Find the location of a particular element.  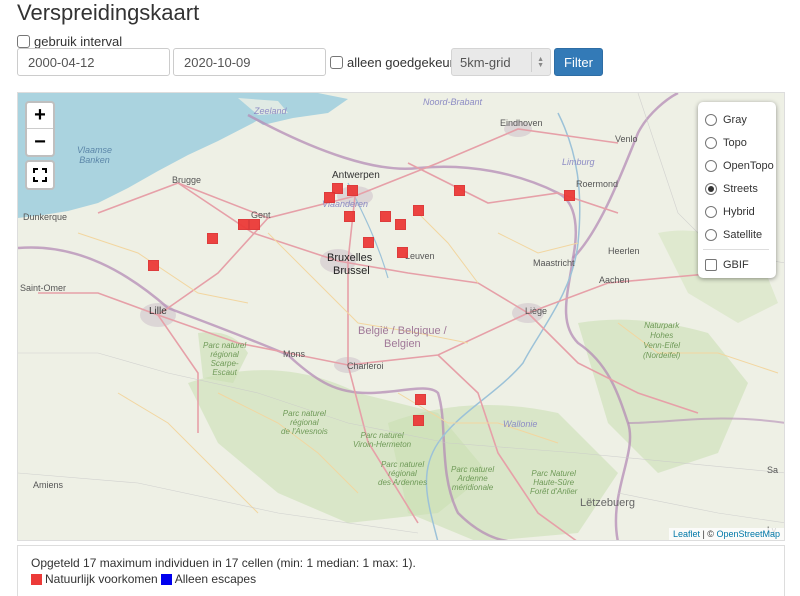

map-label-brussel: Brussel is located at coordinates (351, 271).